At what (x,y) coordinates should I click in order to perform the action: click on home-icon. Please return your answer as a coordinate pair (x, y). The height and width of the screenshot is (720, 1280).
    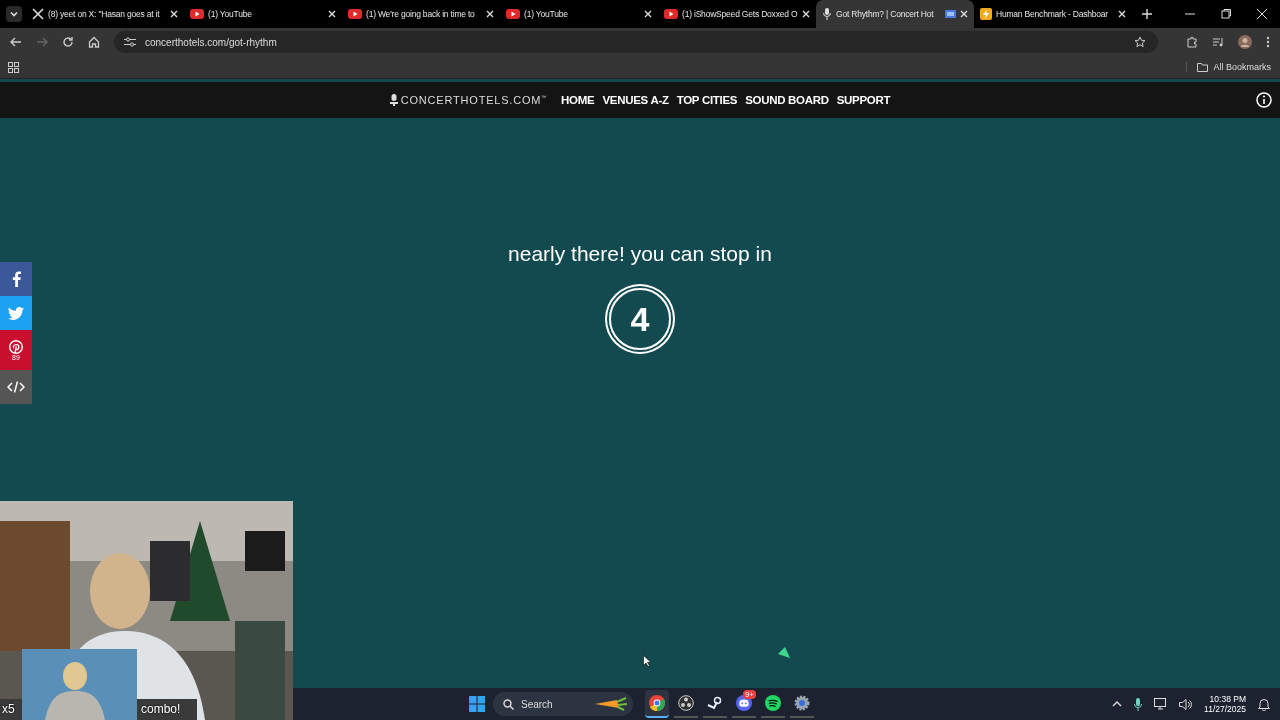
    Looking at the image, I should click on (94, 42).